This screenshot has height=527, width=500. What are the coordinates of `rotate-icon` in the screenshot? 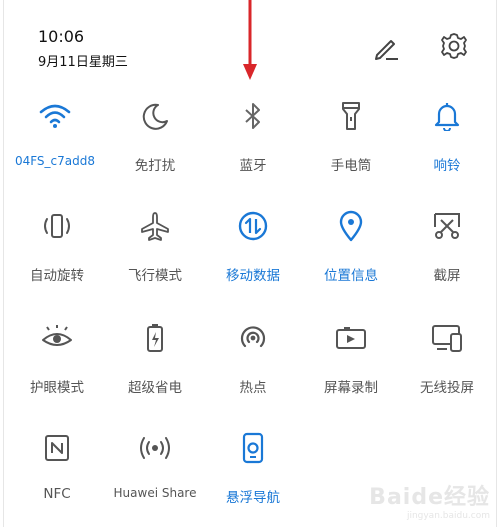 It's located at (57, 226).